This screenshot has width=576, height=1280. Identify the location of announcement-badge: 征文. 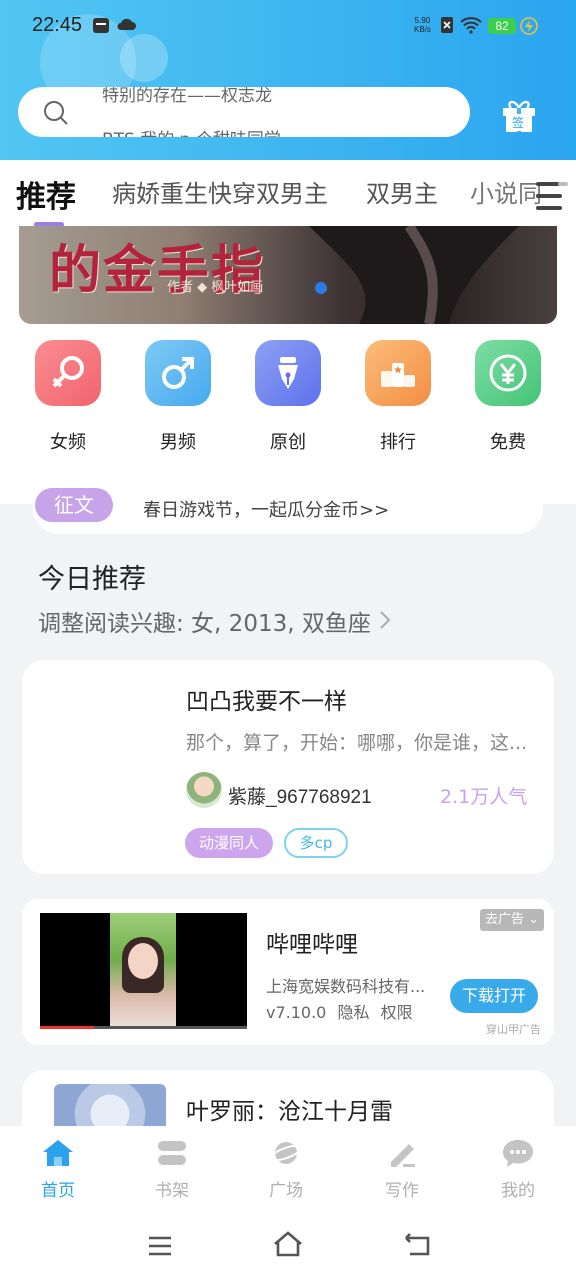
(74, 505).